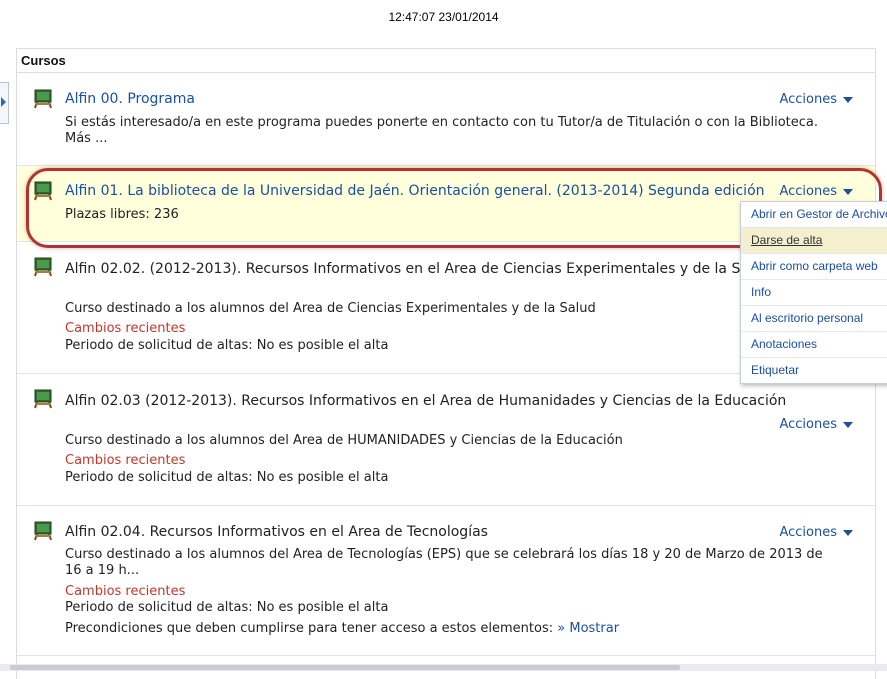 The width and height of the screenshot is (887, 679). What do you see at coordinates (814, 215) in the screenshot?
I see `menu-item-open-file-manager: Abrir en Gestor de Archivos` at bounding box center [814, 215].